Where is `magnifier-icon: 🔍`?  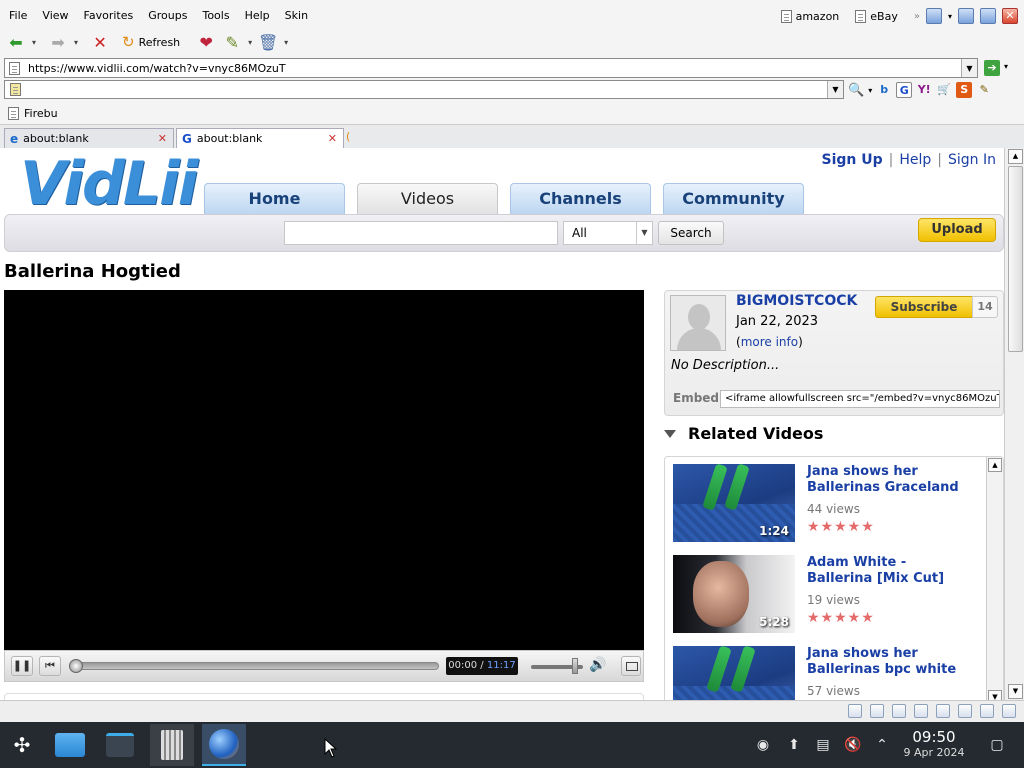 magnifier-icon: 🔍 is located at coordinates (856, 90).